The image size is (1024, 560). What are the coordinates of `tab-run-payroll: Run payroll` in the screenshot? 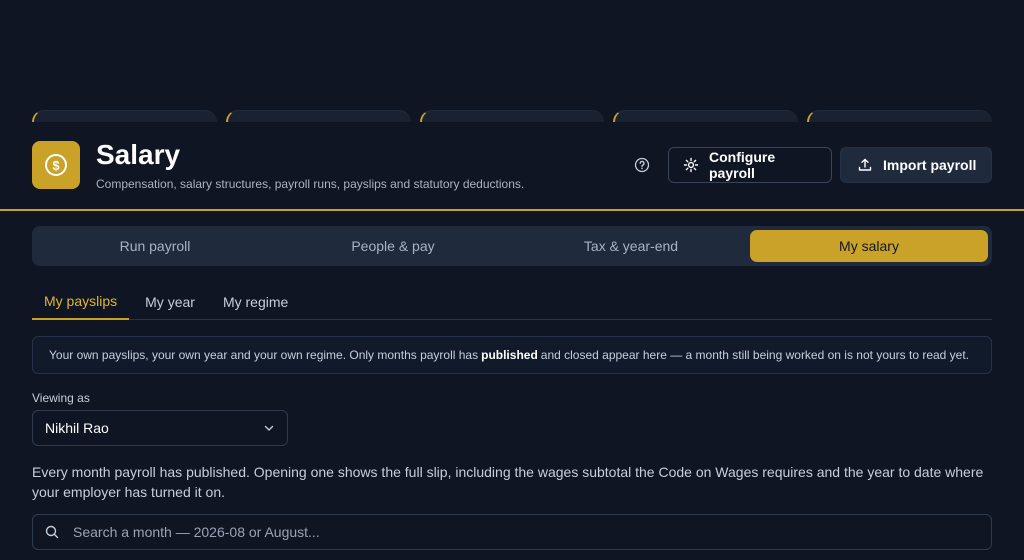 It's located at (155, 246).